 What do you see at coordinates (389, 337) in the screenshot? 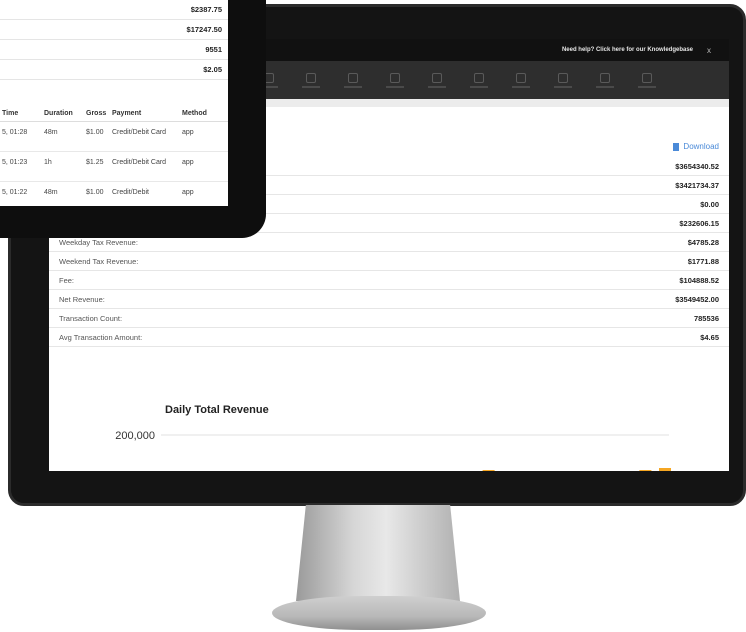
I see `summary-row: Avg Transaction Amount: $4.65` at bounding box center [389, 337].